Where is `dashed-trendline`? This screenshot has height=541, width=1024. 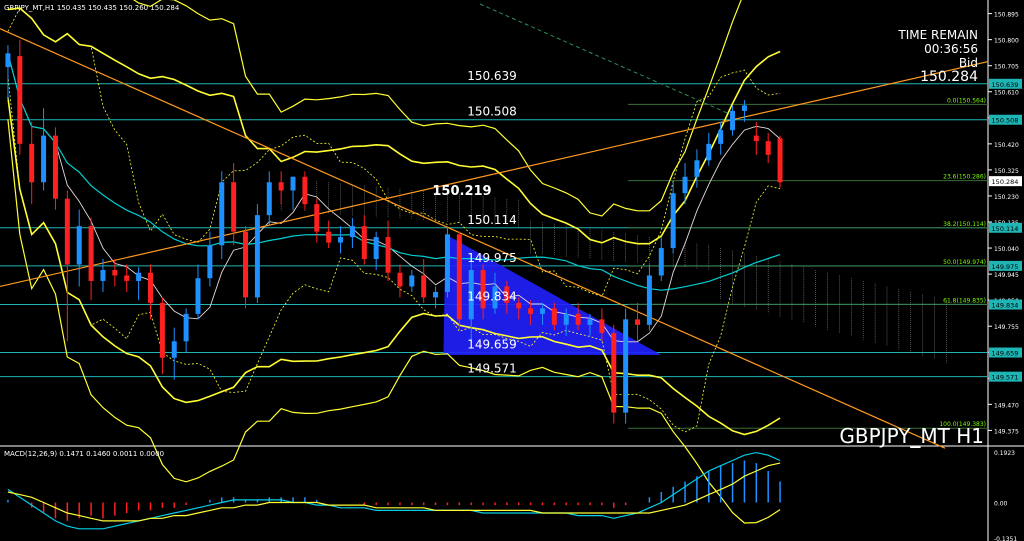 dashed-trendline is located at coordinates (607, 60).